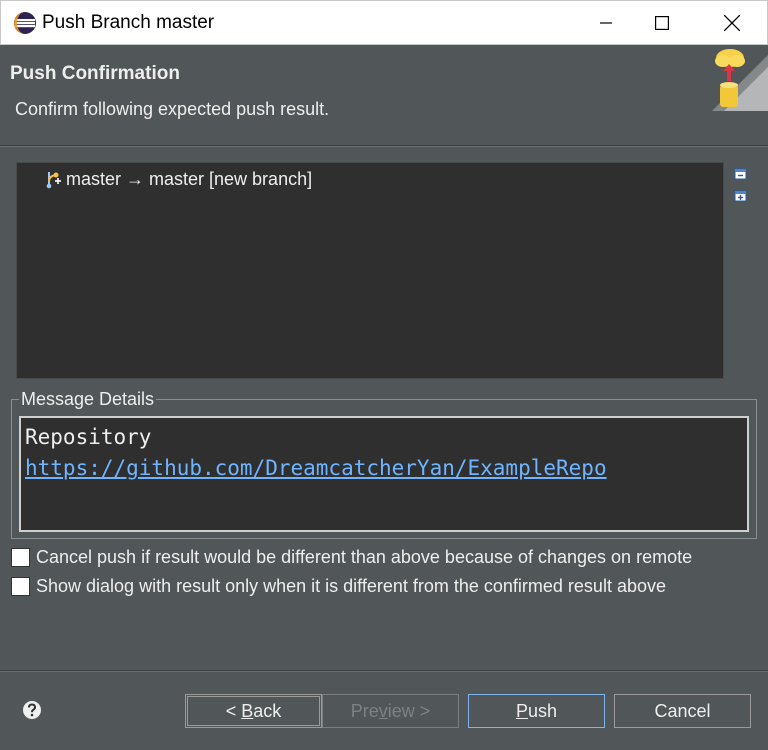  I want to click on branch-icon, so click(53, 180).